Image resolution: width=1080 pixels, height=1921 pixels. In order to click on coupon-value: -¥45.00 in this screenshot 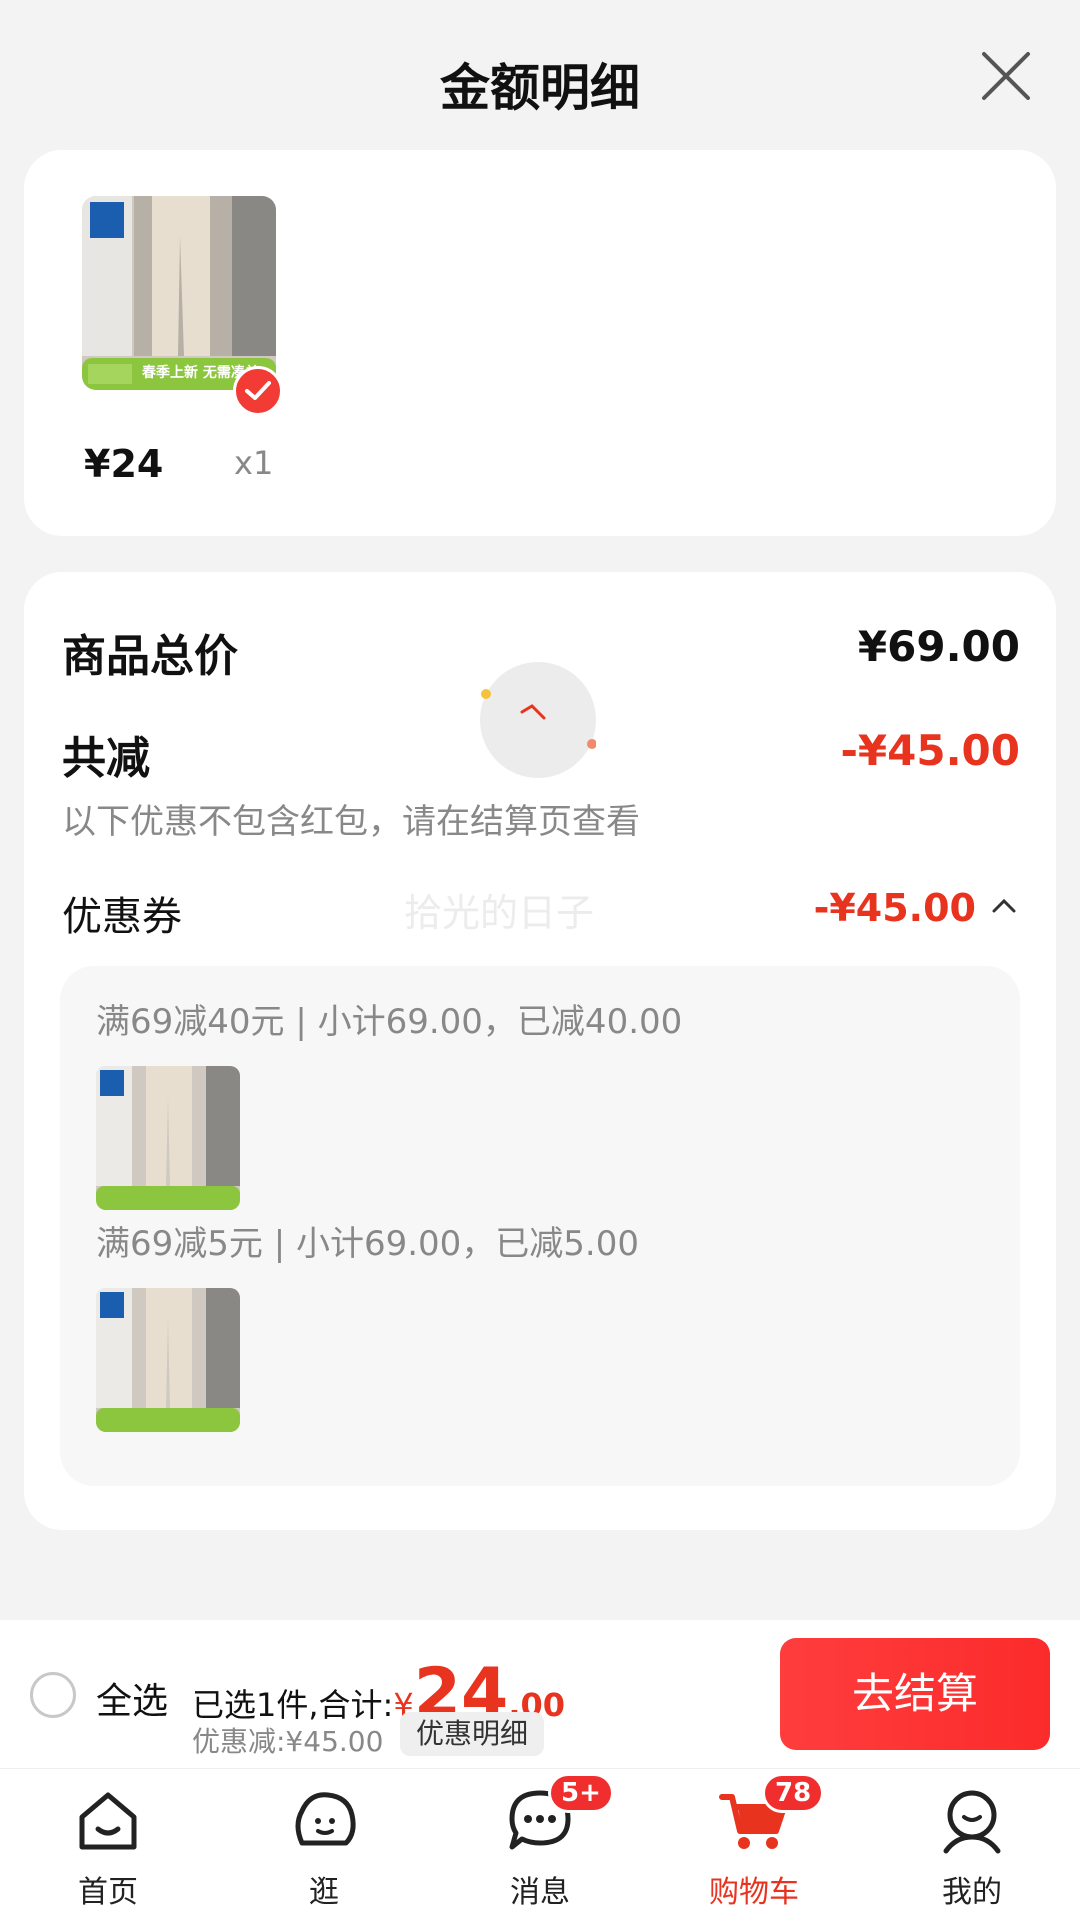, I will do `click(895, 908)`.